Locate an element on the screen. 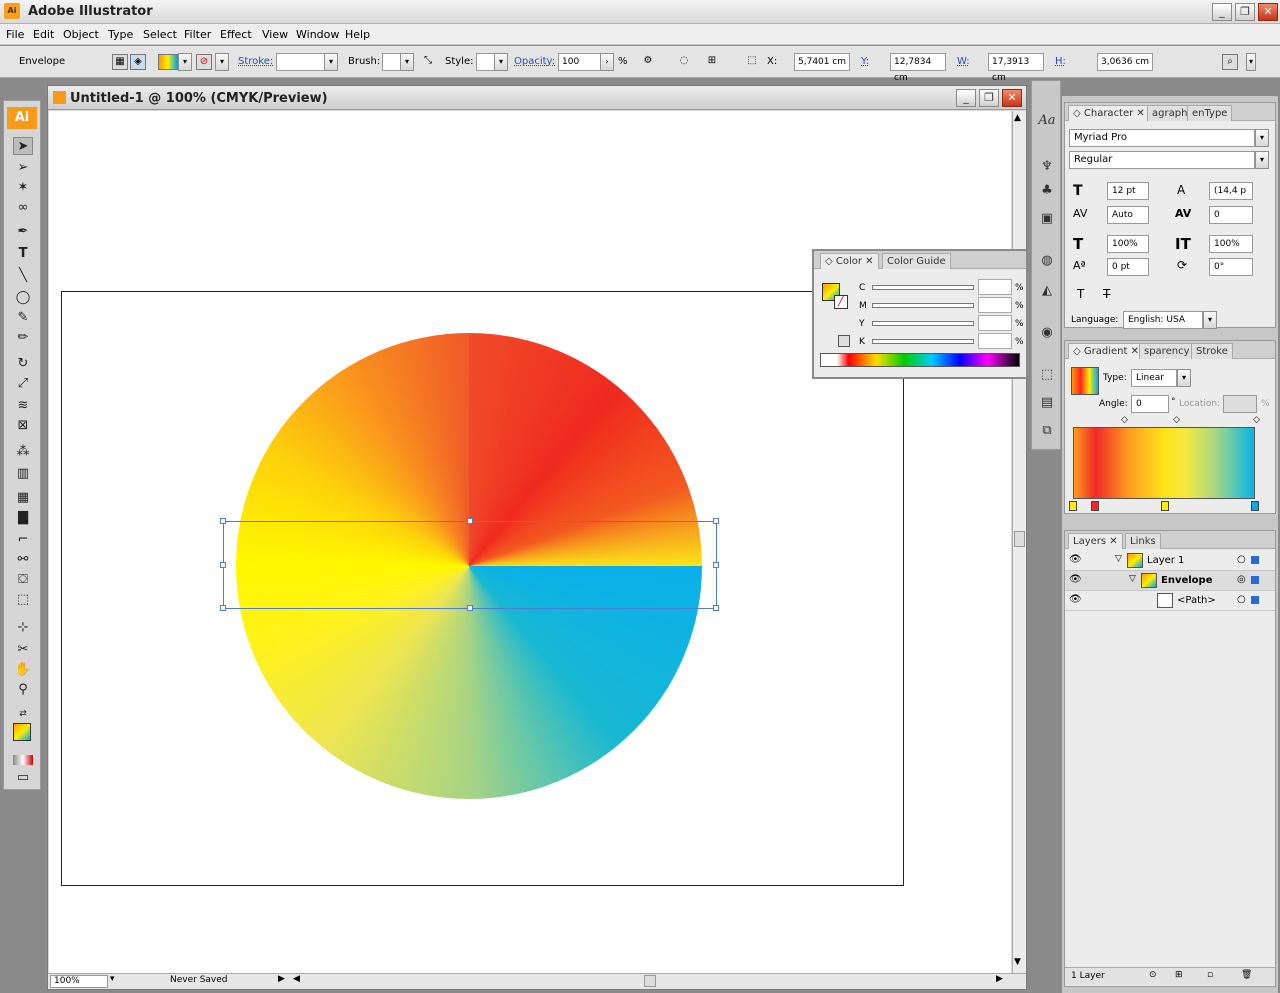 The height and width of the screenshot is (993, 1280). bbox-handle-mr is located at coordinates (716, 565).